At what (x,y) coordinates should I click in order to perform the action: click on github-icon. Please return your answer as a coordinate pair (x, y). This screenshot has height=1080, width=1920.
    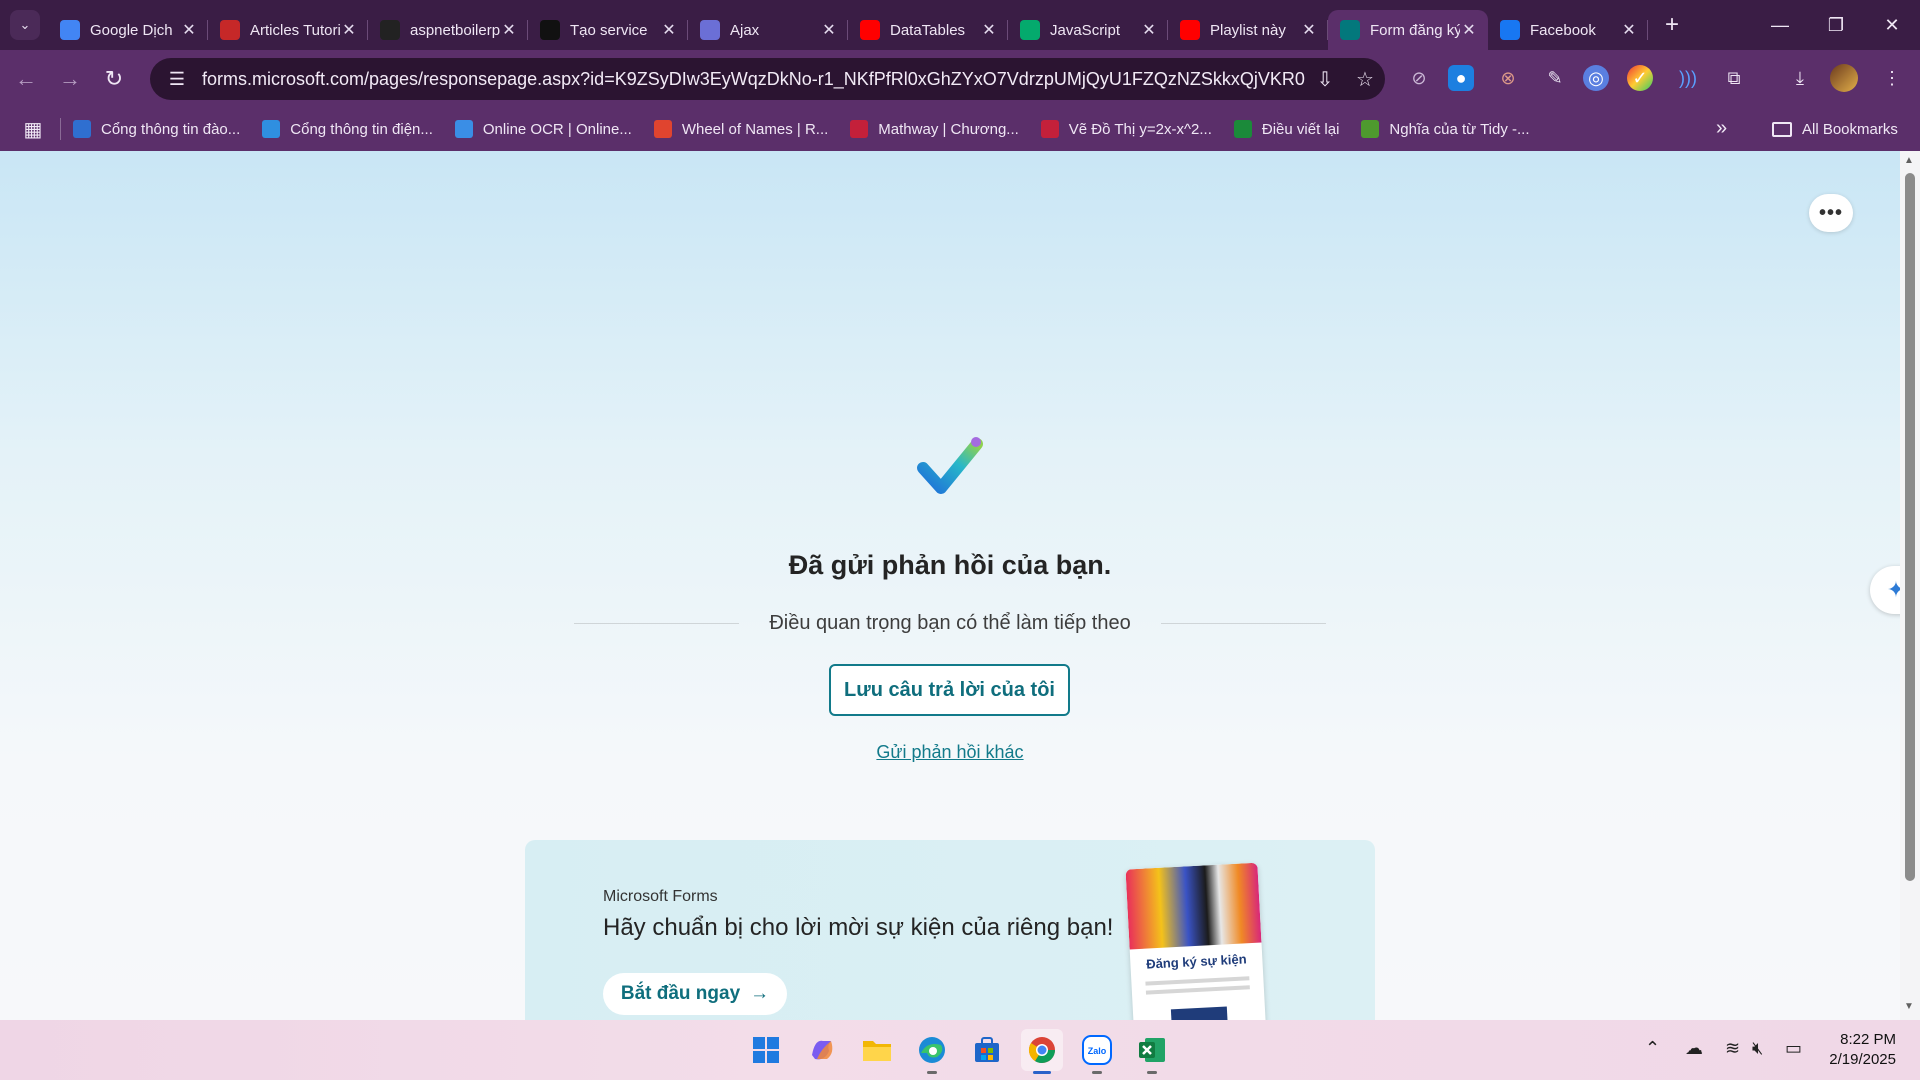
    Looking at the image, I should click on (390, 30).